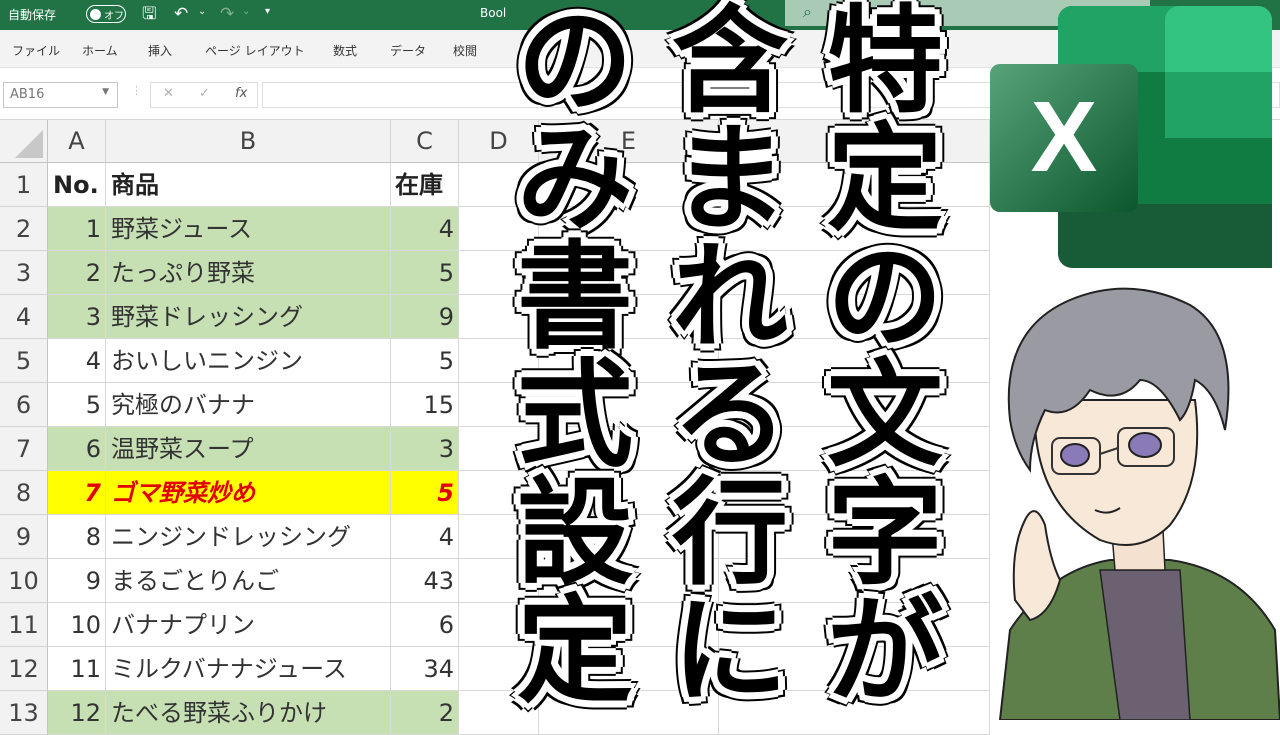 The height and width of the screenshot is (735, 1280). What do you see at coordinates (24, 581) in the screenshot?
I see `row-header: 10` at bounding box center [24, 581].